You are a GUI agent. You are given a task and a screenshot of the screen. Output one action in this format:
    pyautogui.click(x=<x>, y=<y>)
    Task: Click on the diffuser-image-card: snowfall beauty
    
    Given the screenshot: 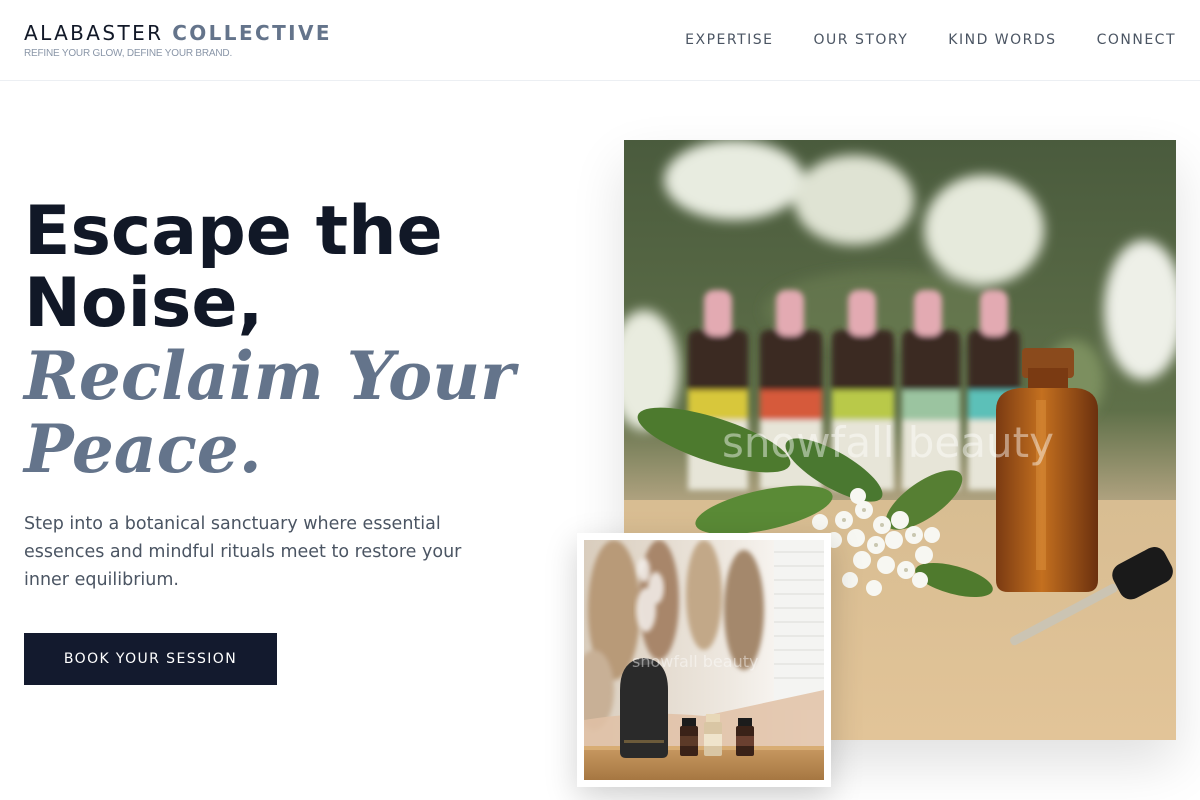 What is the action you would take?
    pyautogui.click(x=704, y=660)
    